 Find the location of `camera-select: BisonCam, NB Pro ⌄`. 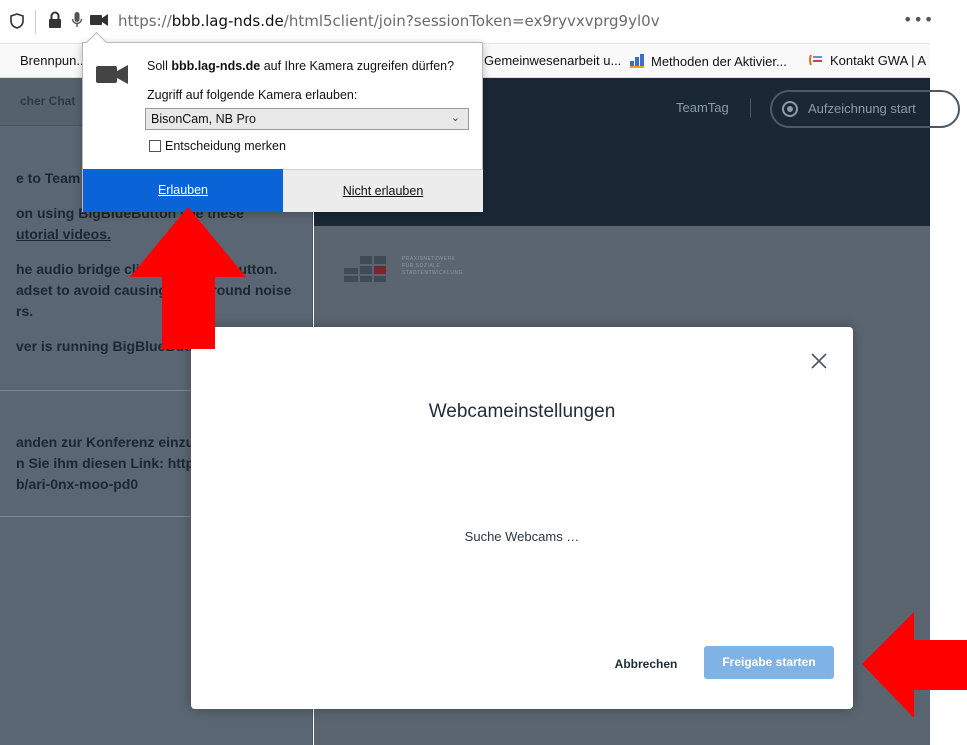

camera-select: BisonCam, NB Pro ⌄ is located at coordinates (307, 119).